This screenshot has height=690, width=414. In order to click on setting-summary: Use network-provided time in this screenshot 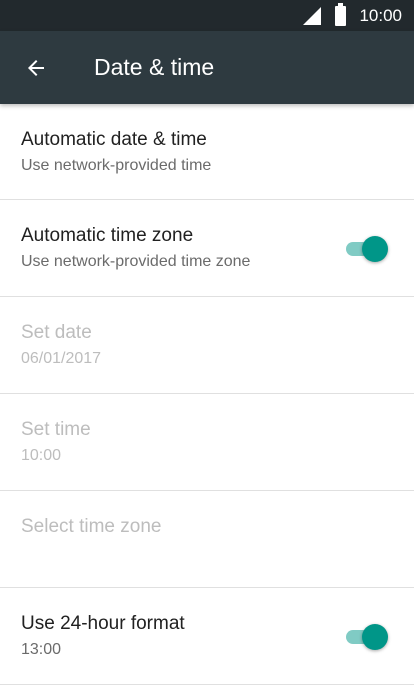, I will do `click(116, 165)`.